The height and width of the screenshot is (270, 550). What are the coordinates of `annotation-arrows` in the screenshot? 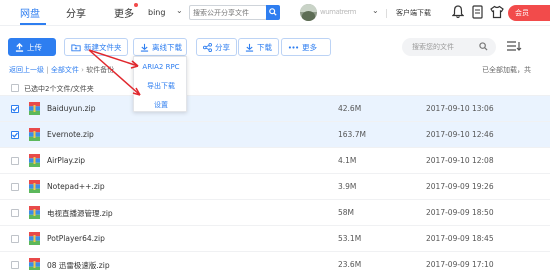 It's located at (114, 72).